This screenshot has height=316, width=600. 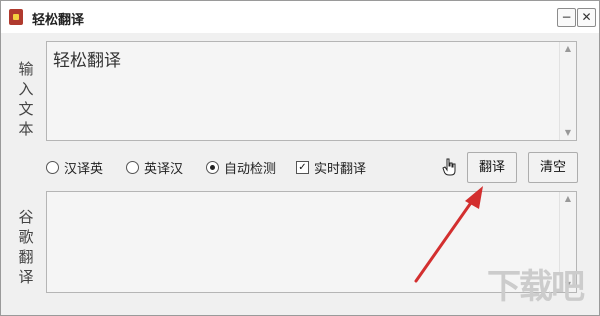 I want to click on option-zh-to-en: 汉译英, so click(x=75, y=168).